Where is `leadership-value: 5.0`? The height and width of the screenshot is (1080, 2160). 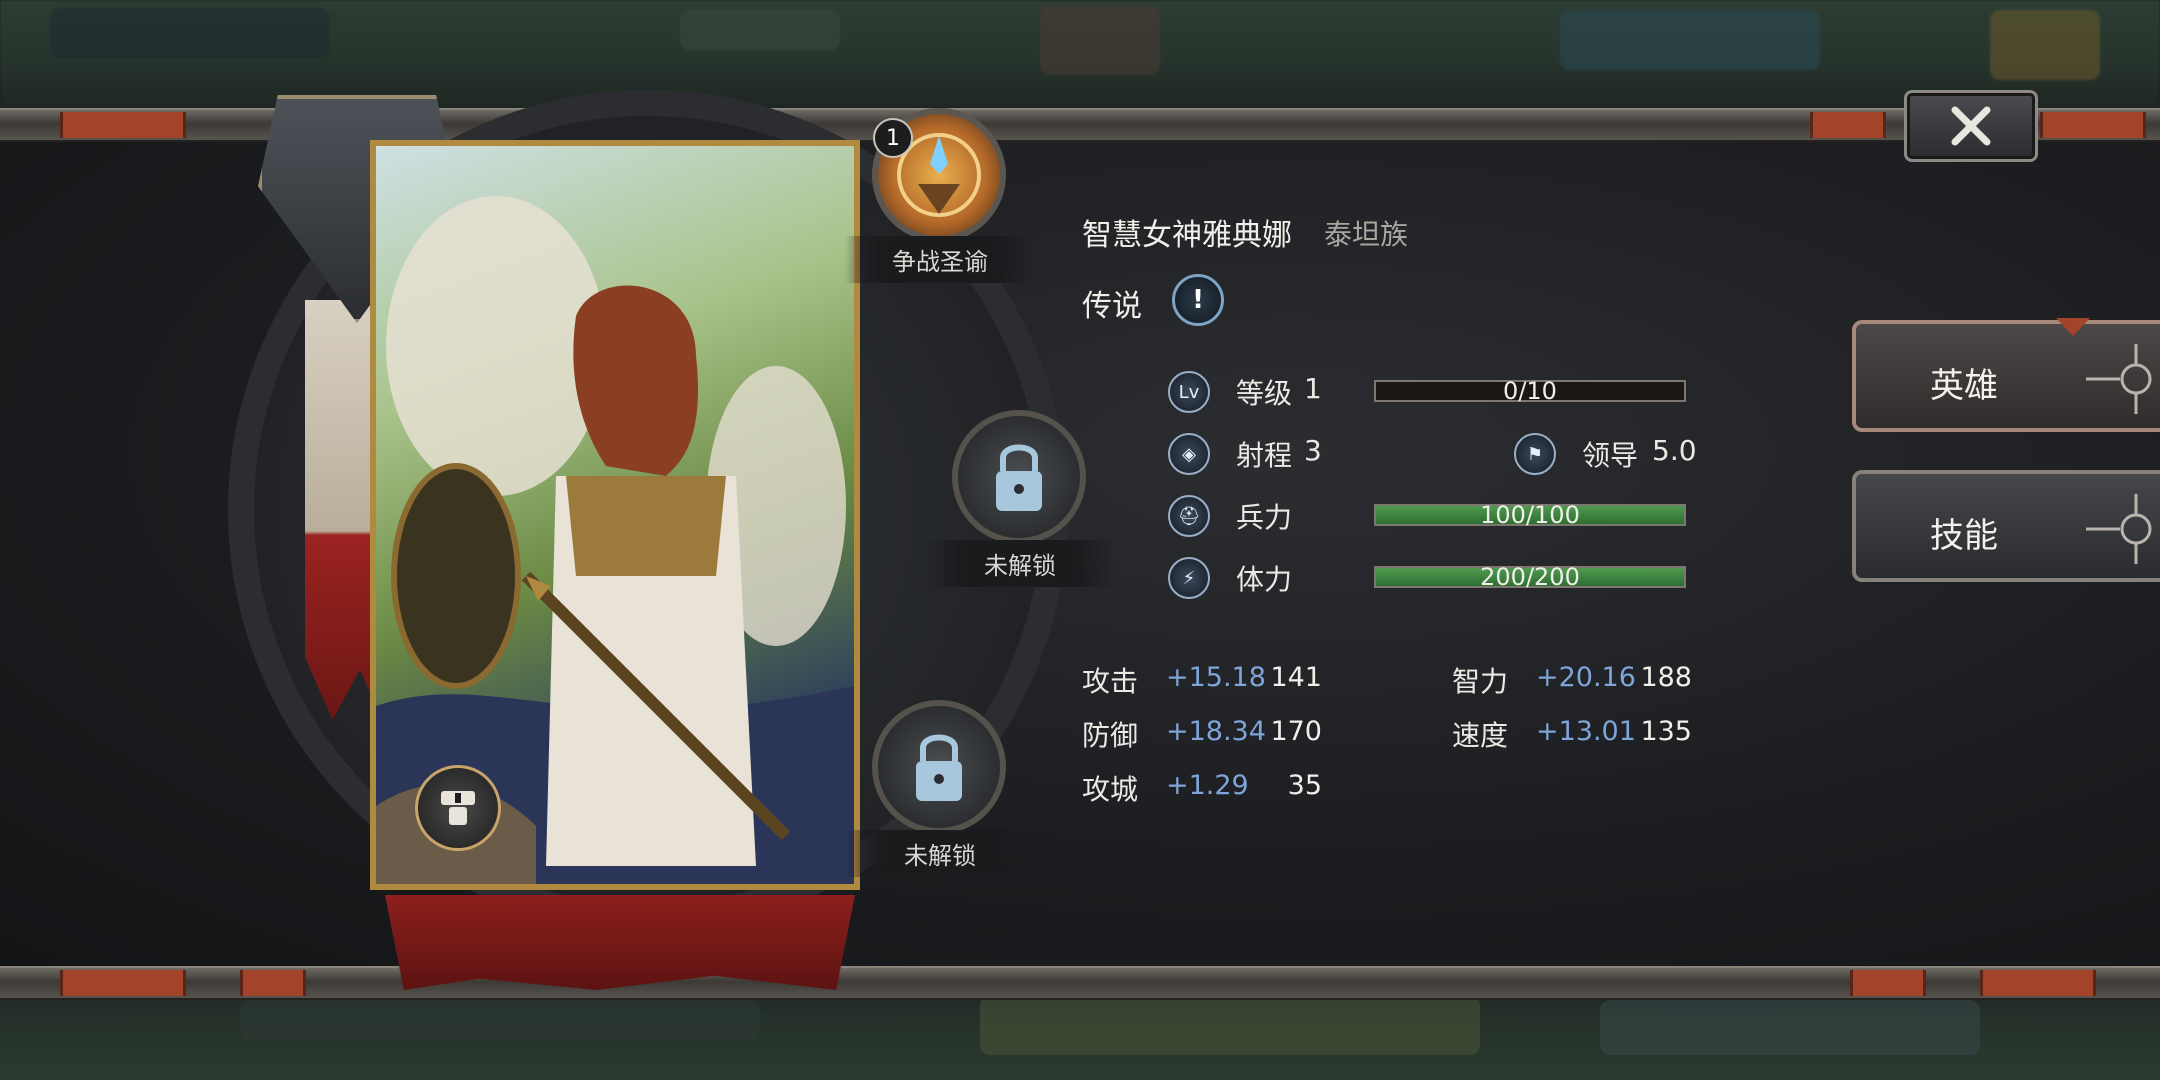 leadership-value: 5.0 is located at coordinates (1674, 450).